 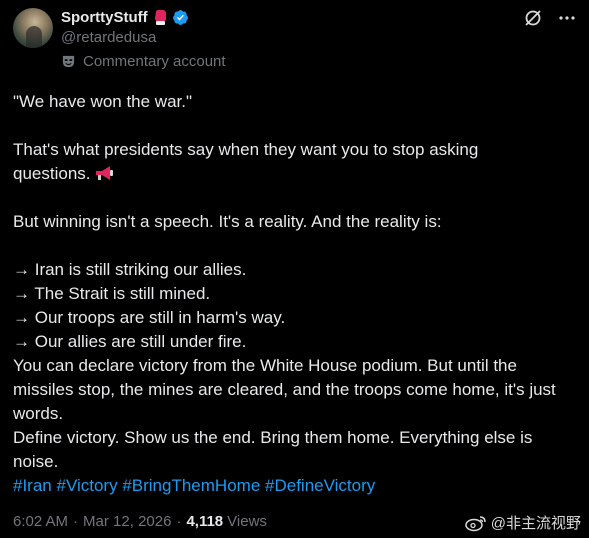 I want to click on display-name: SporttyStuff, so click(x=104, y=17).